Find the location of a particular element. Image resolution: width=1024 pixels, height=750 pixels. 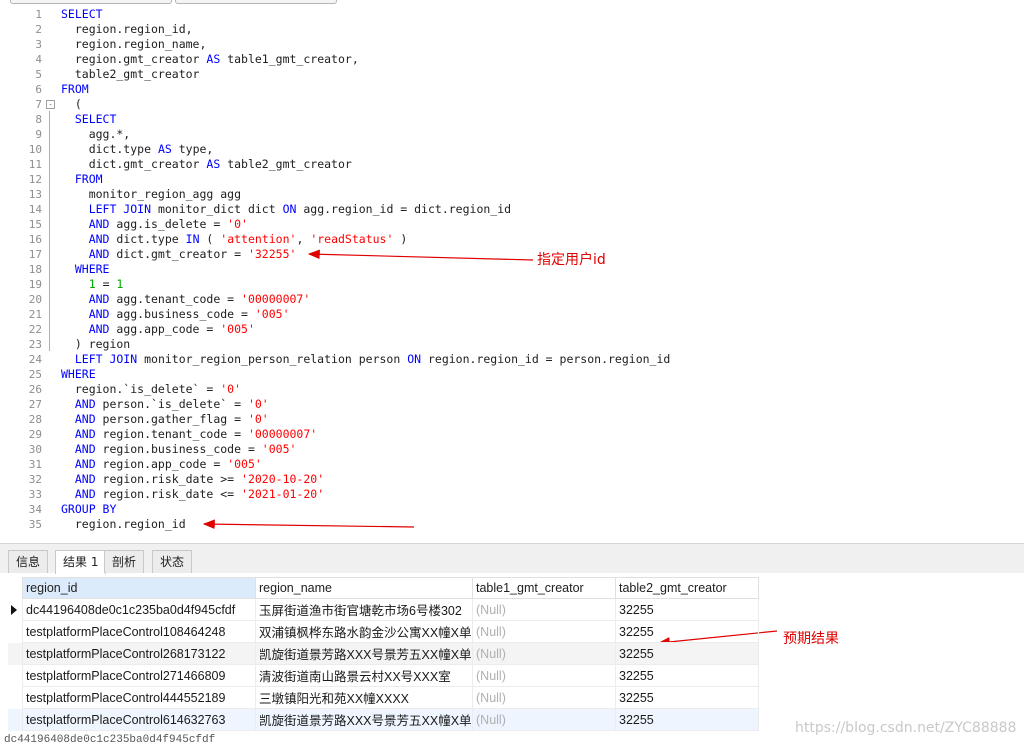

arrow-user-id is located at coordinates (420, 255).